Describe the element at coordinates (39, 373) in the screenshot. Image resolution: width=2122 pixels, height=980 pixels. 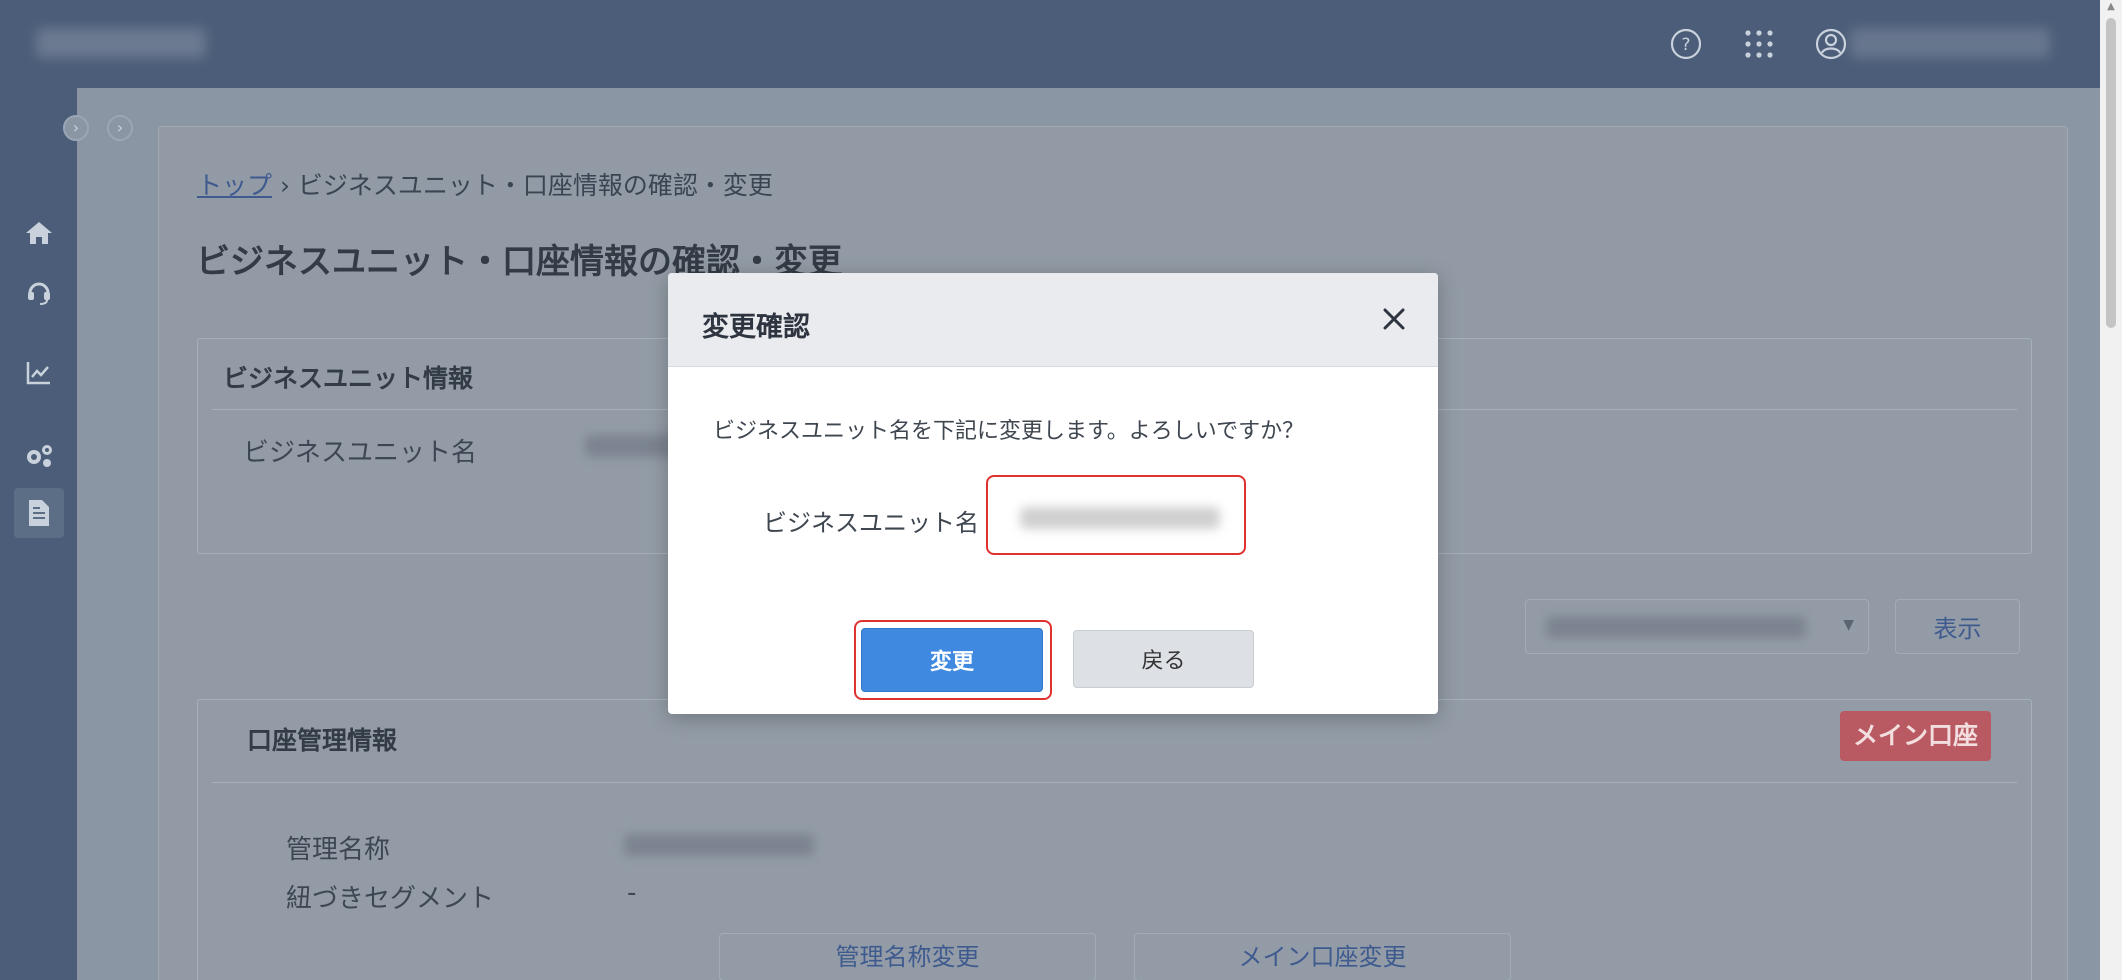
I see `chart-icon` at that location.